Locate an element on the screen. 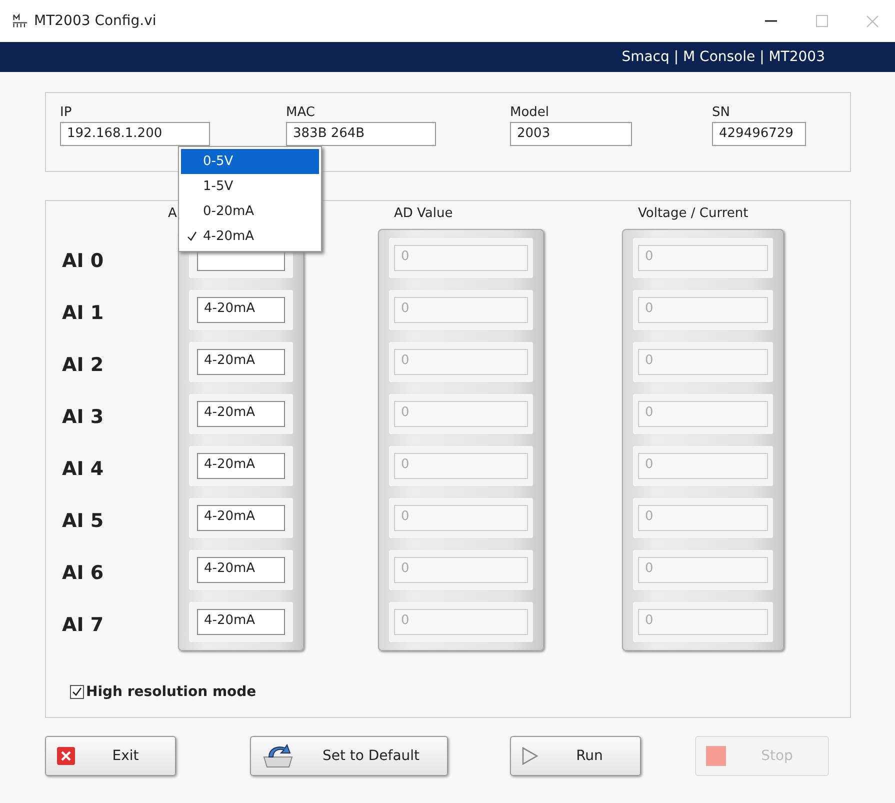 The height and width of the screenshot is (803, 895). channel-label: AI 1 is located at coordinates (83, 313).